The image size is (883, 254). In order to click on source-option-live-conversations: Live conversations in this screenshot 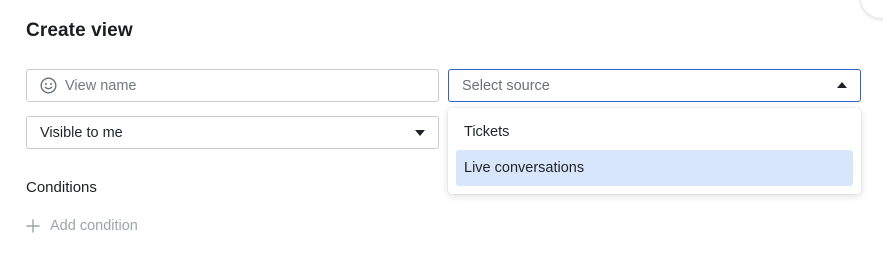, I will do `click(654, 168)`.